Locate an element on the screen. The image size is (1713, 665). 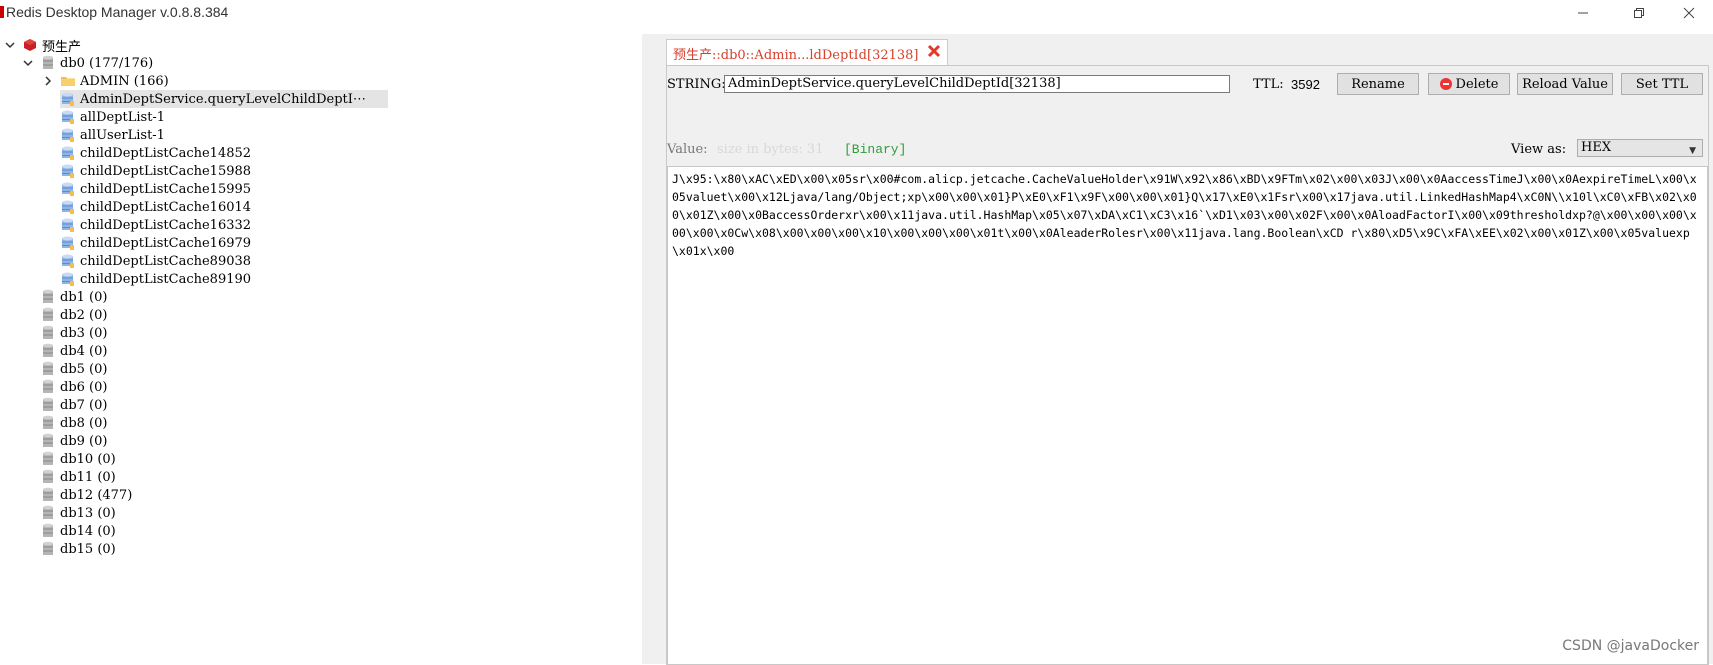
tree-db-item: db3 (0) is located at coordinates (73, 333).